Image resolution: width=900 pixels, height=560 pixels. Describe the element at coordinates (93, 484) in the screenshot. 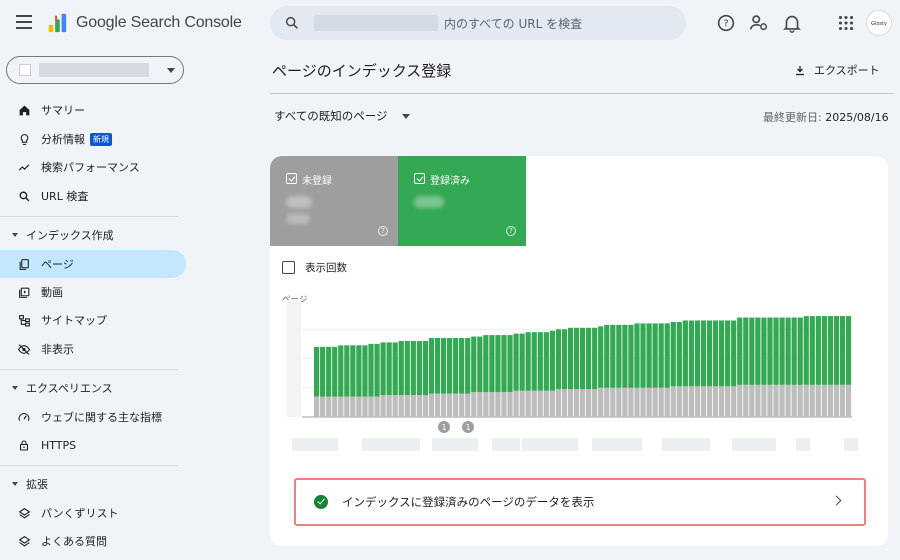

I see `sidebar-section-enhancements: 拡張` at that location.